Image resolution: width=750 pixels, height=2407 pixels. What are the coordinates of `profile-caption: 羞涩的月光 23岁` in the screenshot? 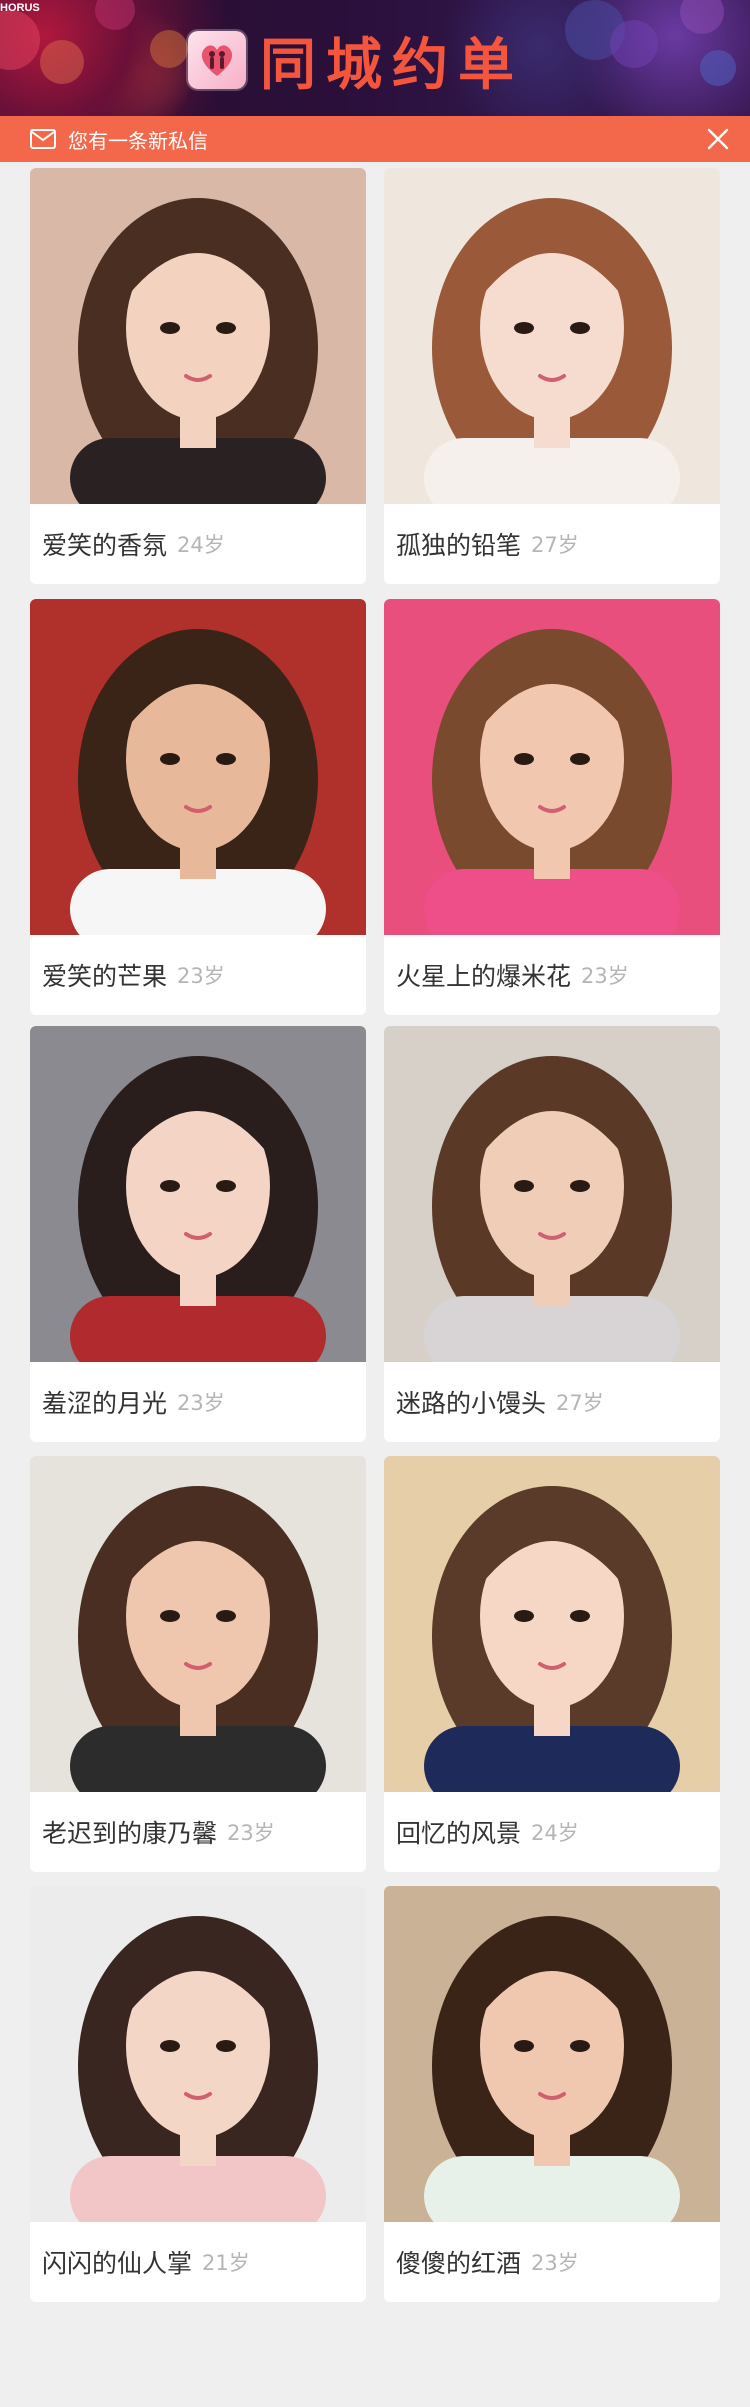 It's located at (133, 1402).